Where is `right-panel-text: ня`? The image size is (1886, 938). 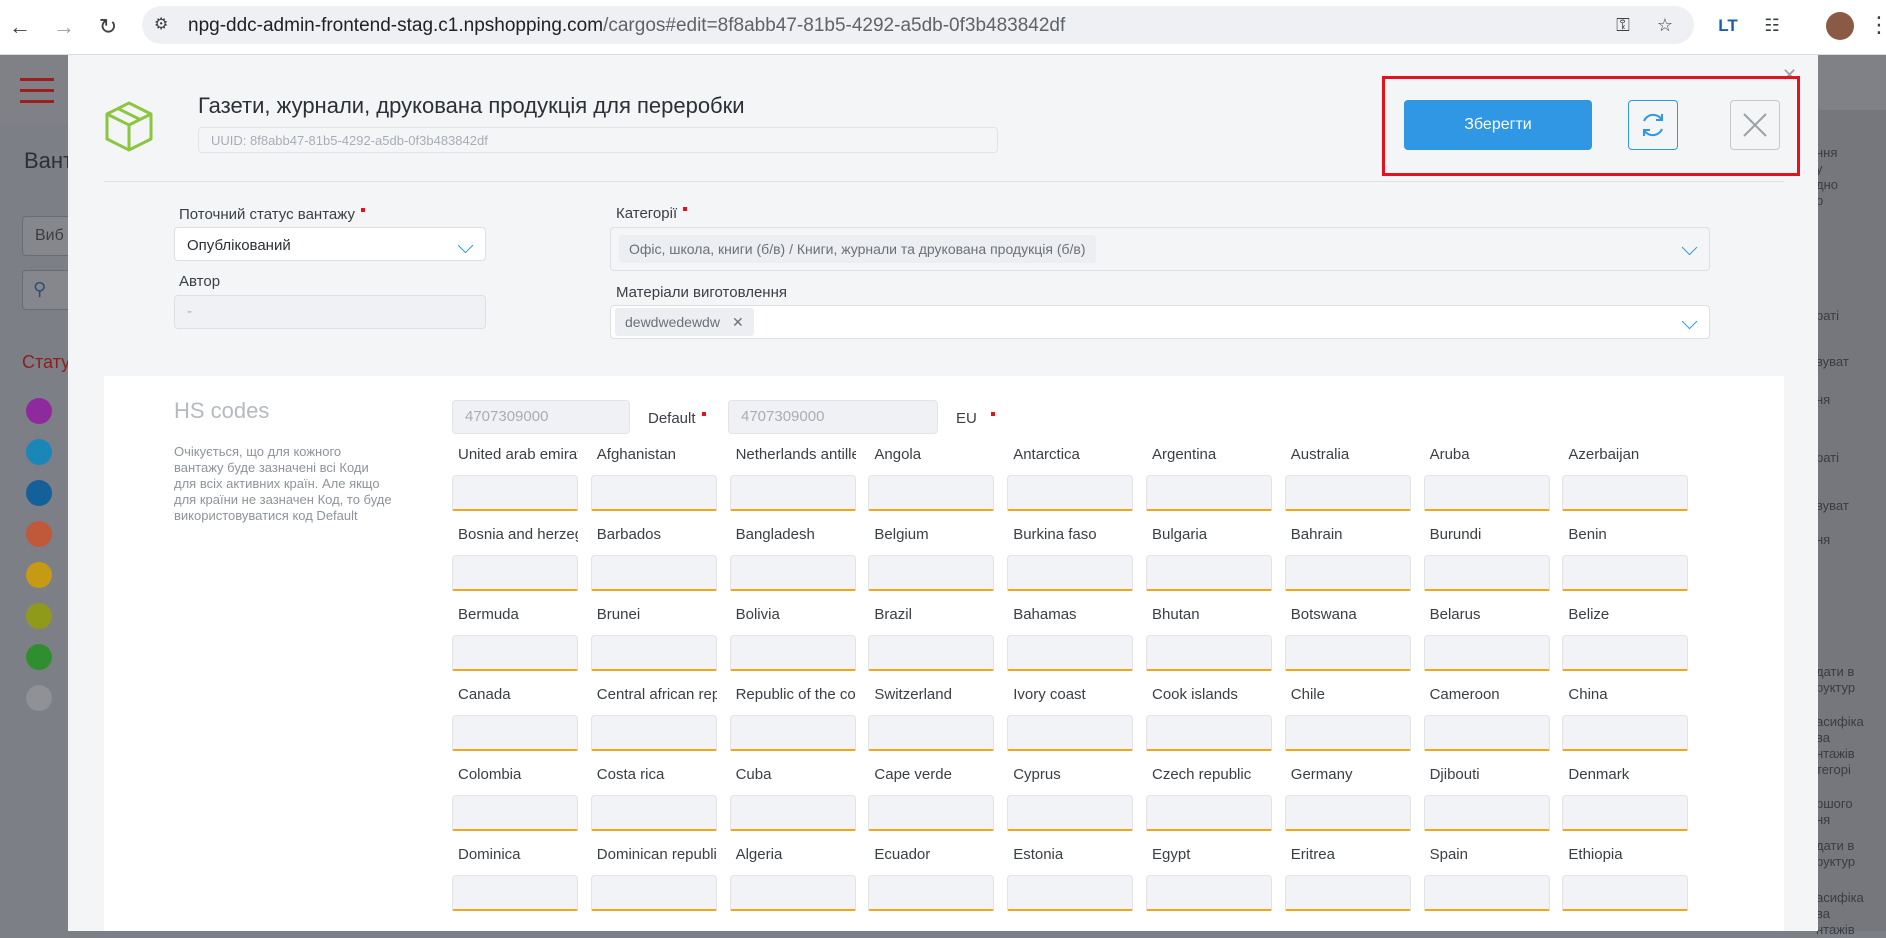
right-panel-text: ня is located at coordinates (1823, 399).